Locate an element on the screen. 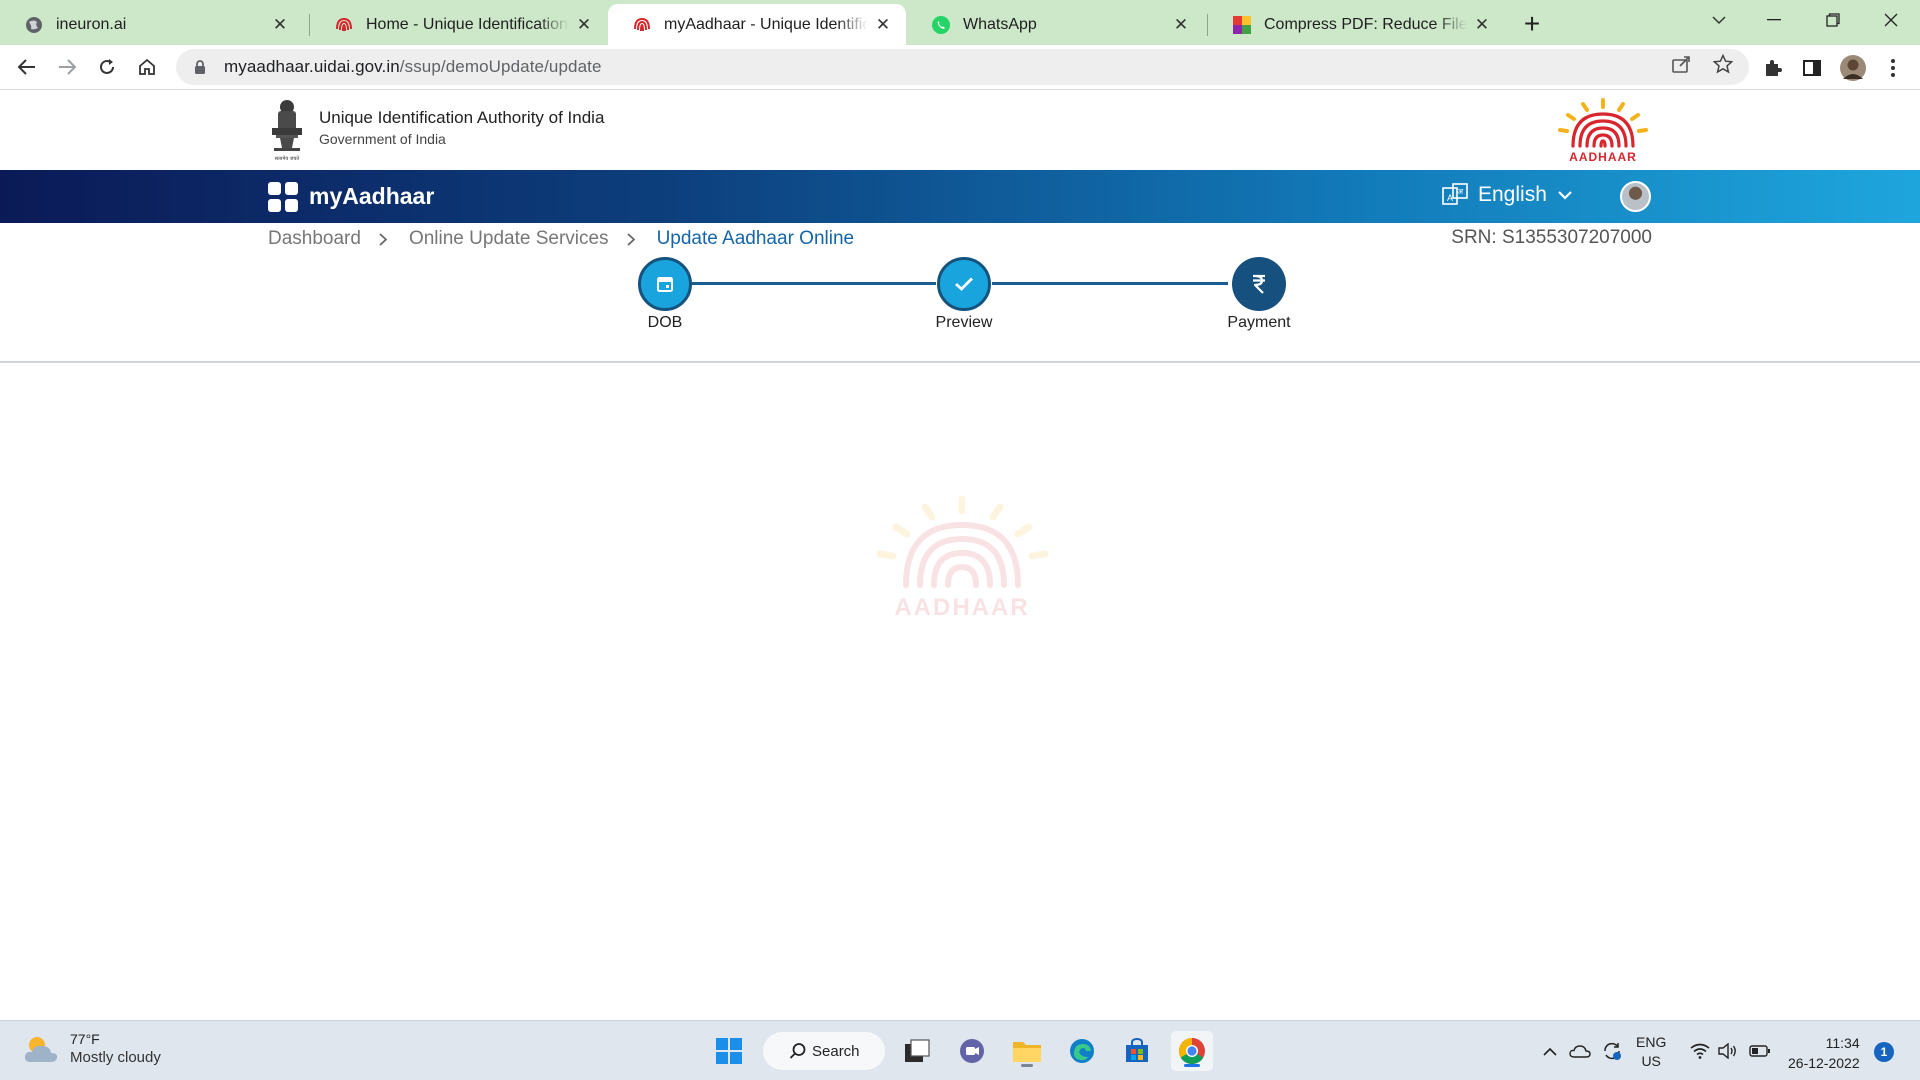 Image resolution: width=1920 pixels, height=1080 pixels. step-preview is located at coordinates (964, 284).